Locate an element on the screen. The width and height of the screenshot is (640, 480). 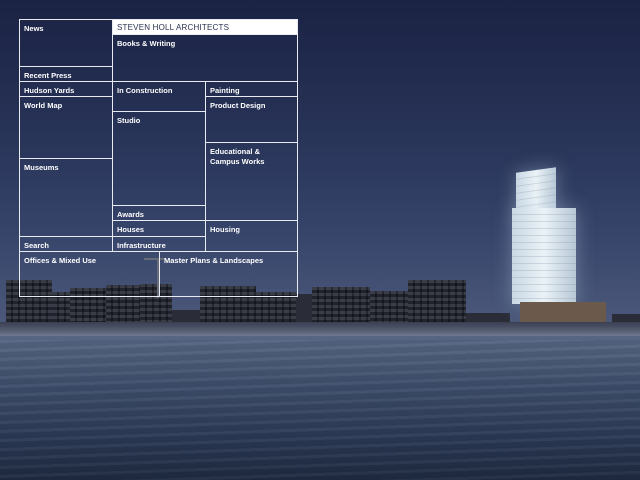
nav-houses-label: Houses is located at coordinates (131, 229).